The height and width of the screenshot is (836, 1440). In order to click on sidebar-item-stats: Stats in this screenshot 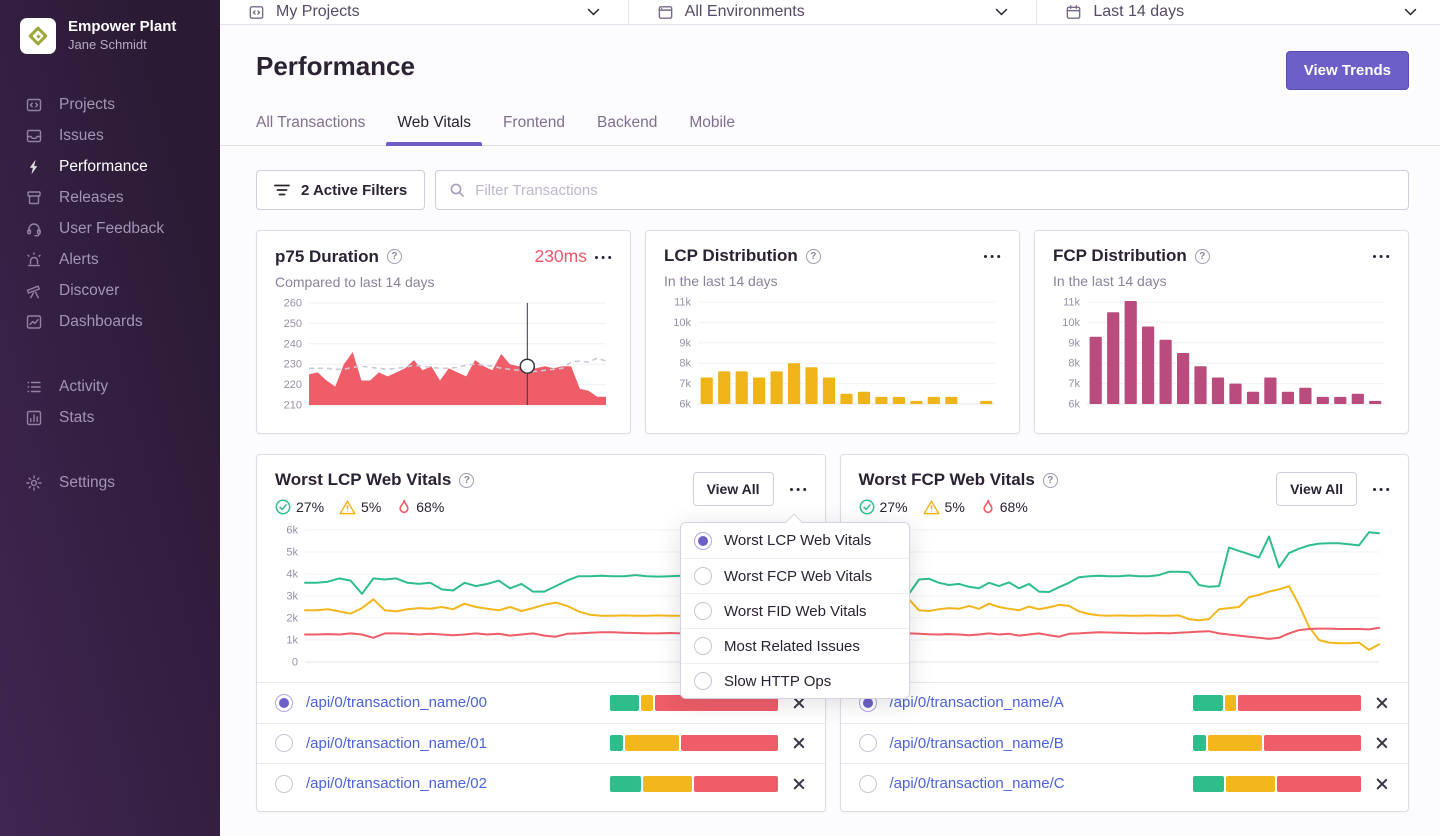, I will do `click(122, 418)`.